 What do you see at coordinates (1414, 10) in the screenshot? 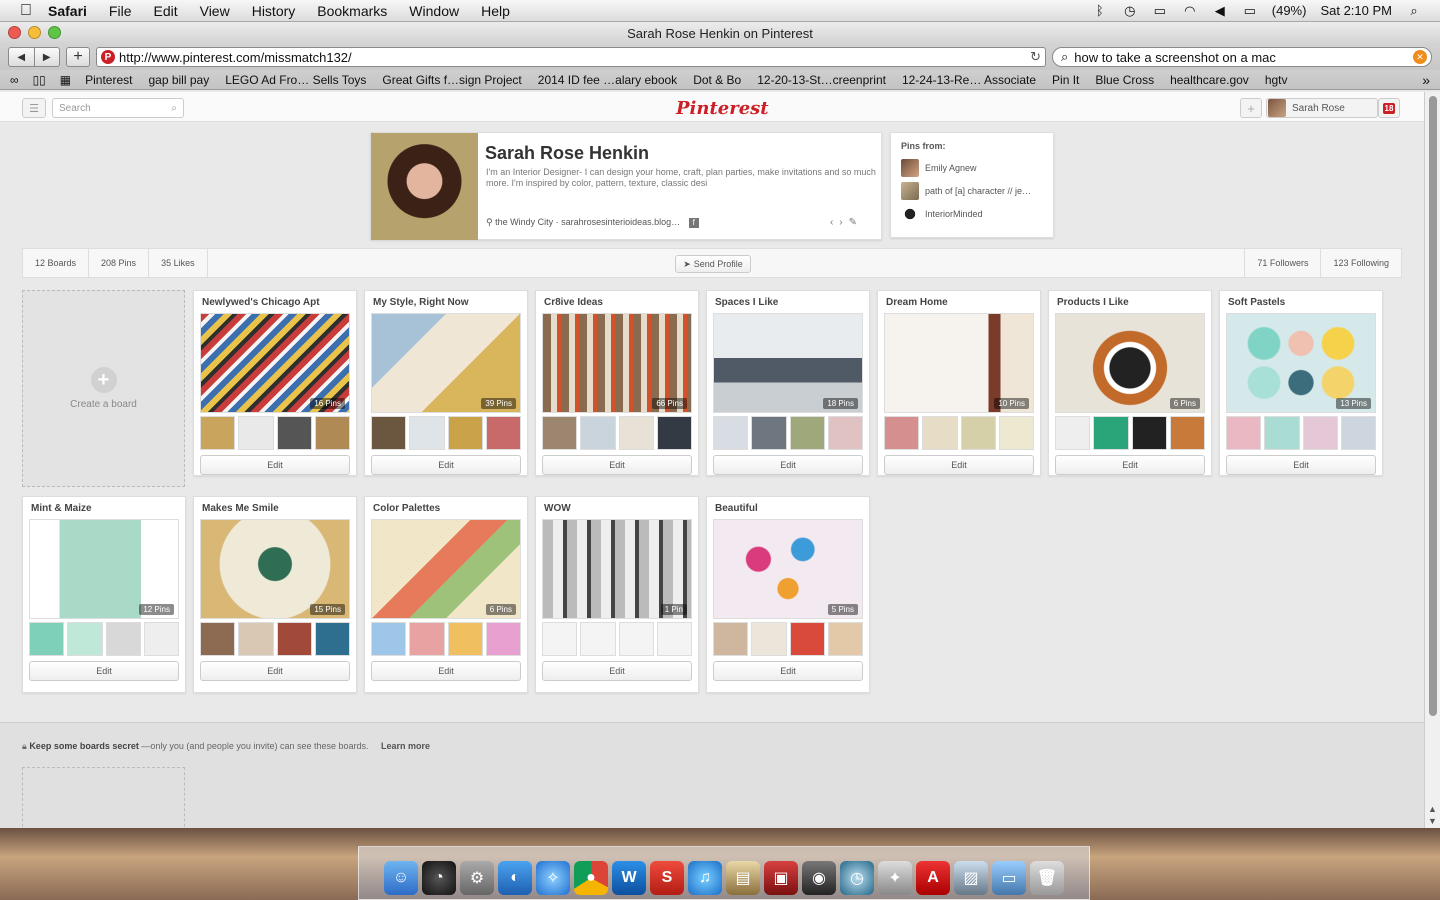
I see `spotlight-icon: ⌕` at bounding box center [1414, 10].